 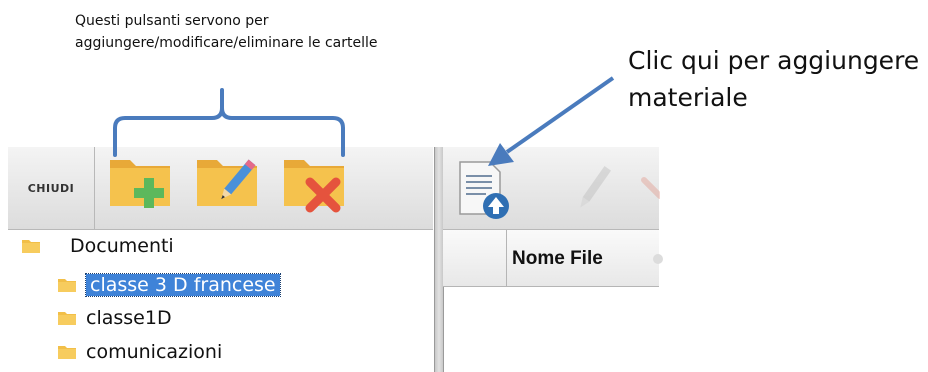 What do you see at coordinates (229, 122) in the screenshot?
I see `bracket-shape` at bounding box center [229, 122].